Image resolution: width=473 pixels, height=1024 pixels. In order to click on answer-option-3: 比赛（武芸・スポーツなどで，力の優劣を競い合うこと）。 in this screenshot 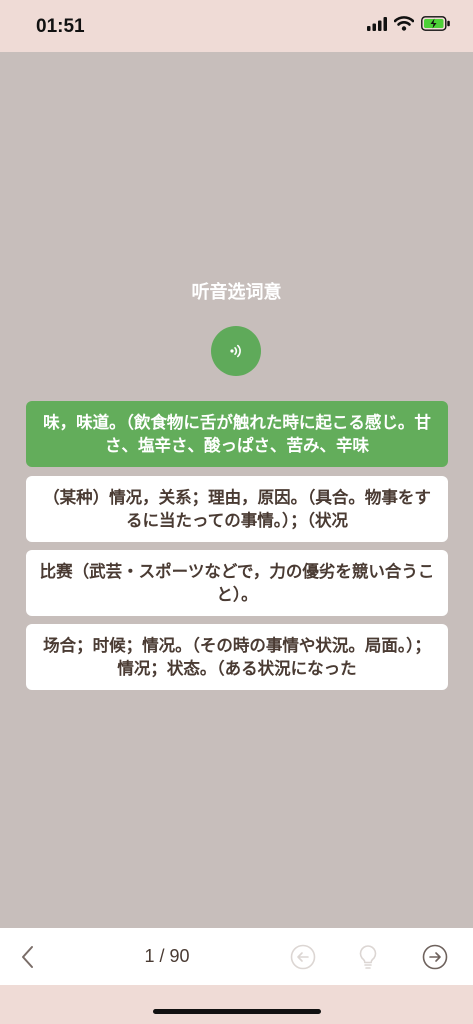, I will do `click(237, 583)`.